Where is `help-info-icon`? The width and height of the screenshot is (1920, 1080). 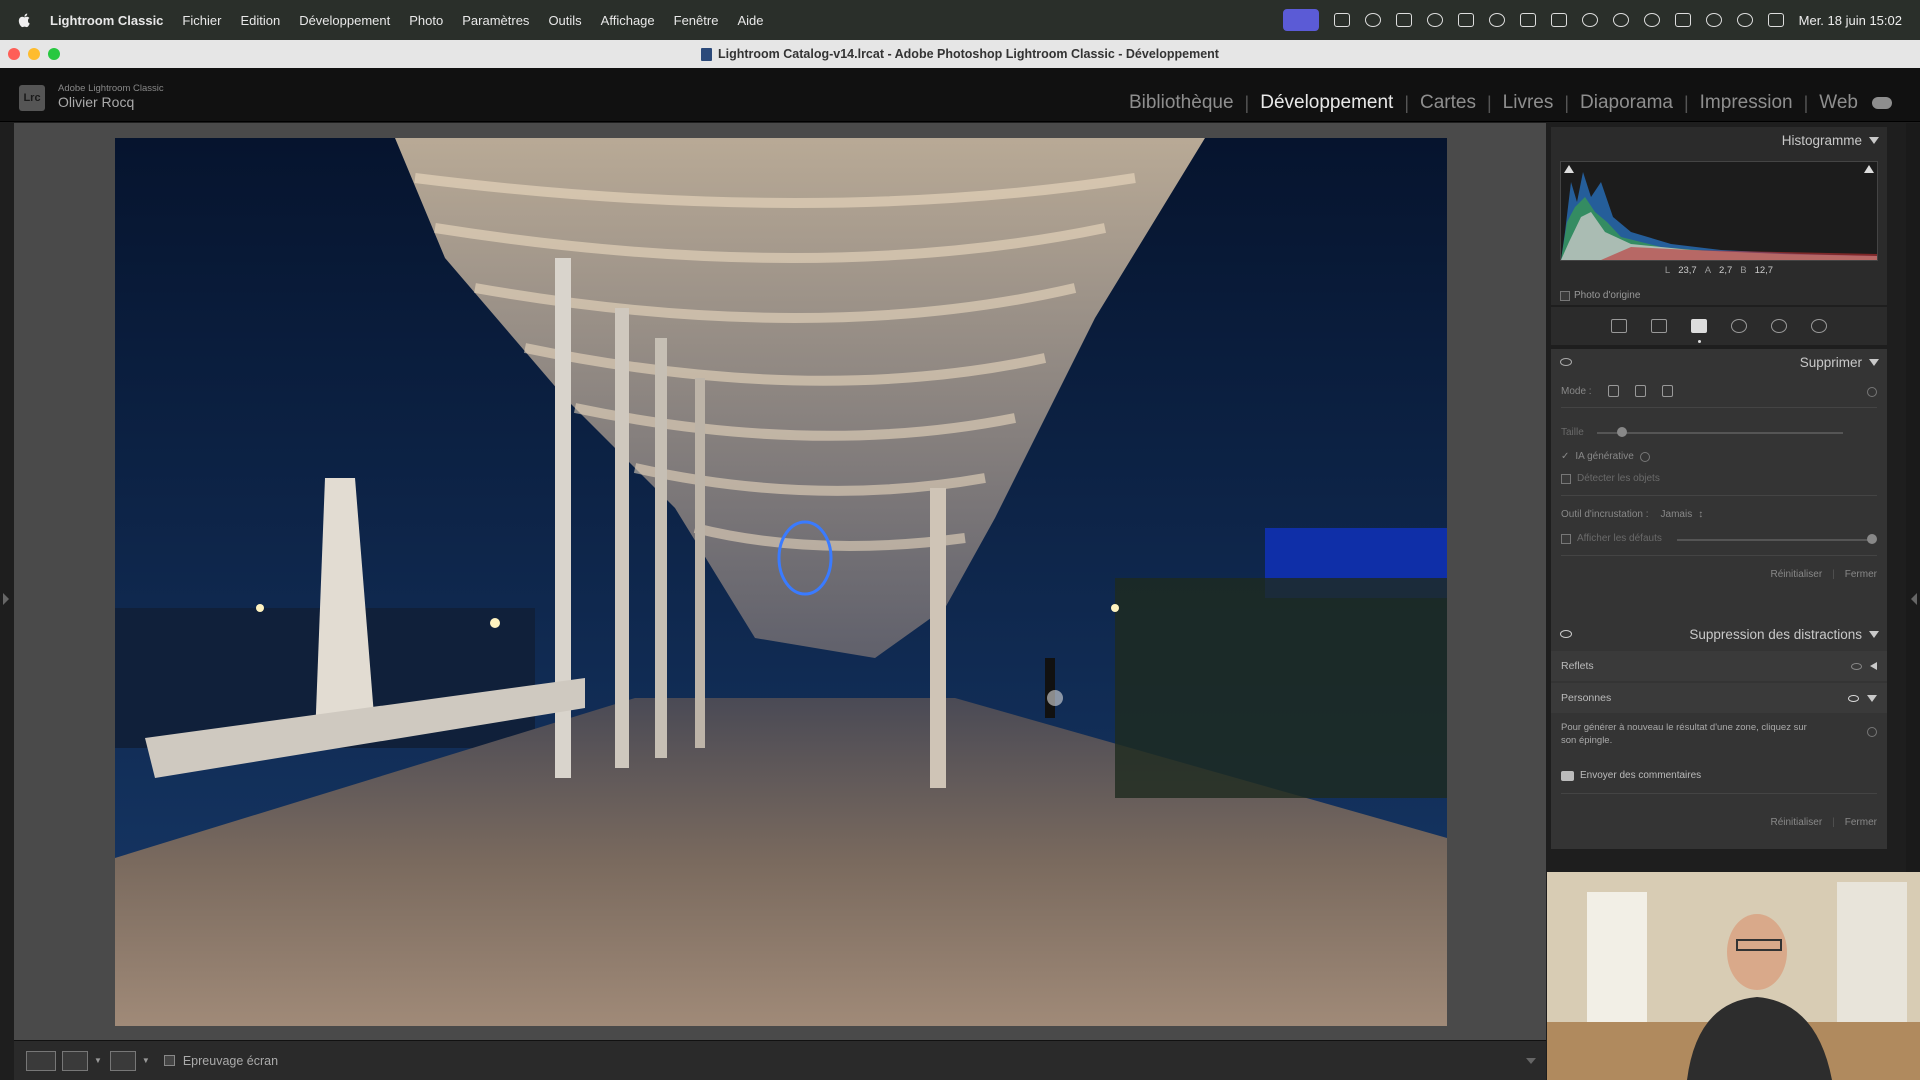 help-info-icon is located at coordinates (1872, 732).